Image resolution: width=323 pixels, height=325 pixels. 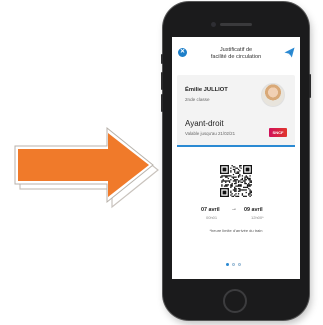 I want to click on user-class: 2nde classe, so click(x=197, y=99).